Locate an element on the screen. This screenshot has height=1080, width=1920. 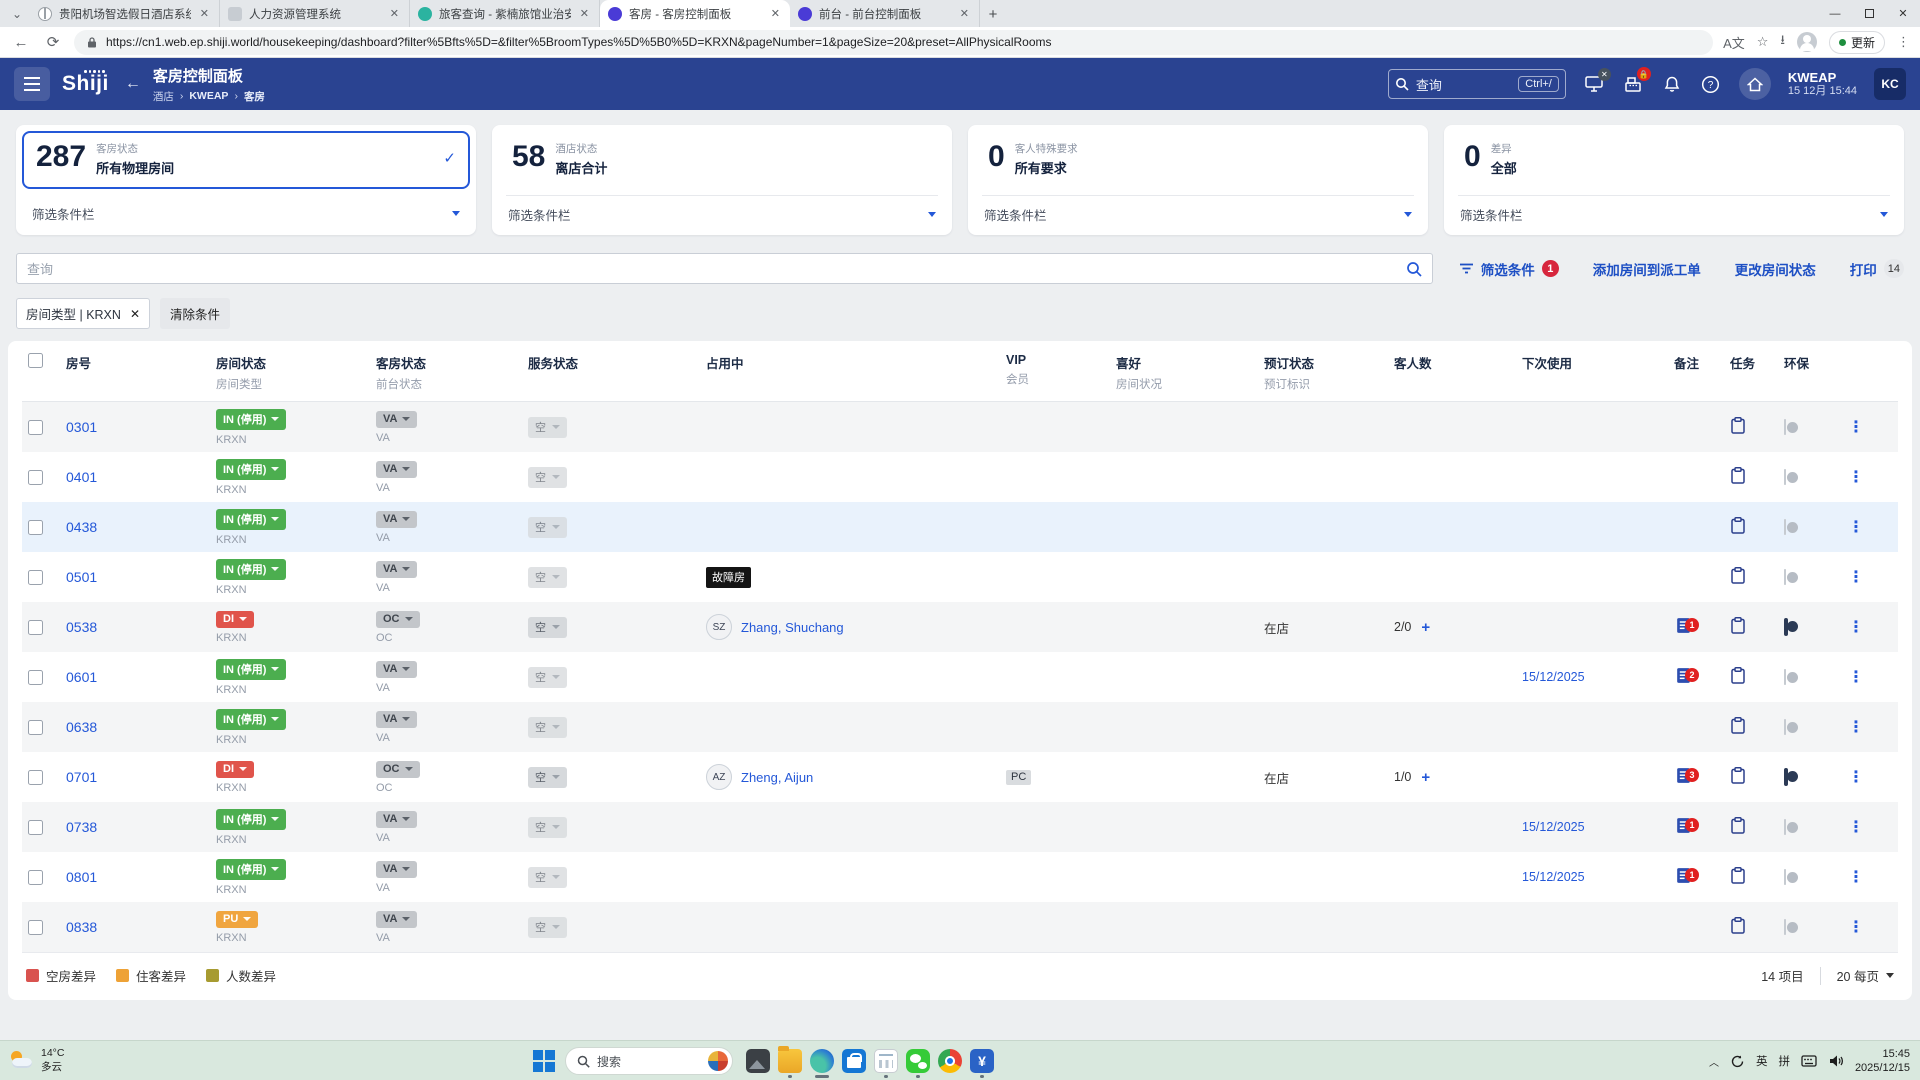
notes-icon: 3 is located at coordinates (1686, 778).